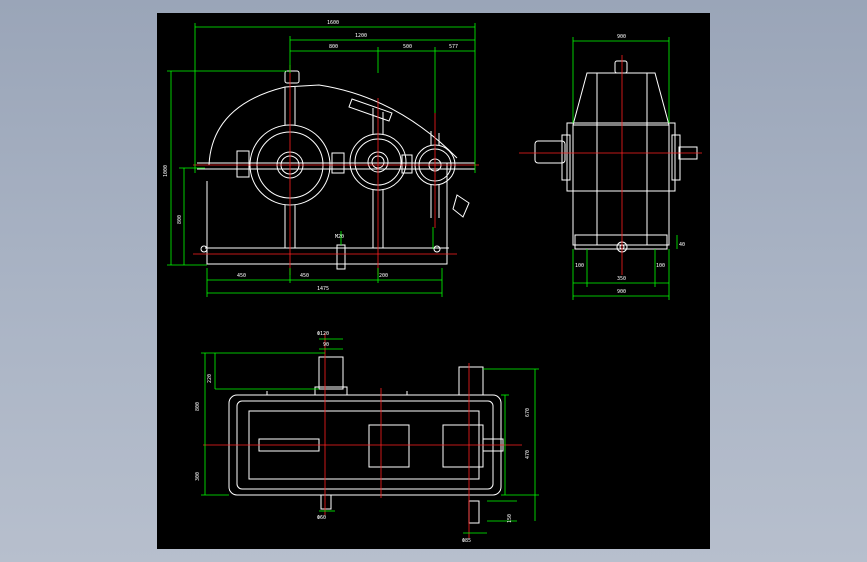  I want to click on top-view-dimensions, so click(370, 436).